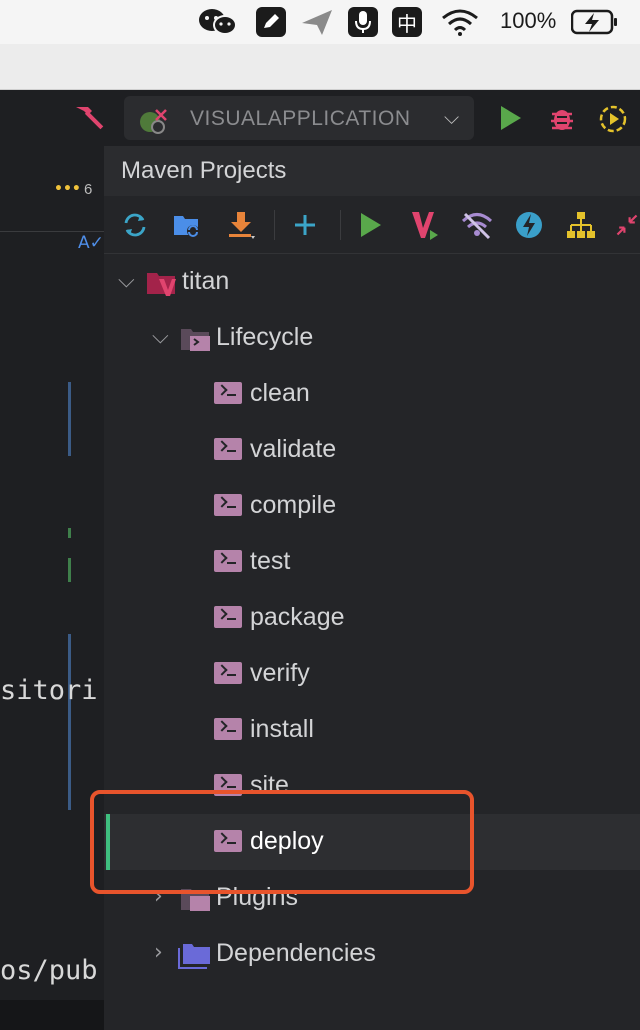 The image size is (640, 1030). What do you see at coordinates (528, 20) in the screenshot?
I see `battery-percent: 100%` at bounding box center [528, 20].